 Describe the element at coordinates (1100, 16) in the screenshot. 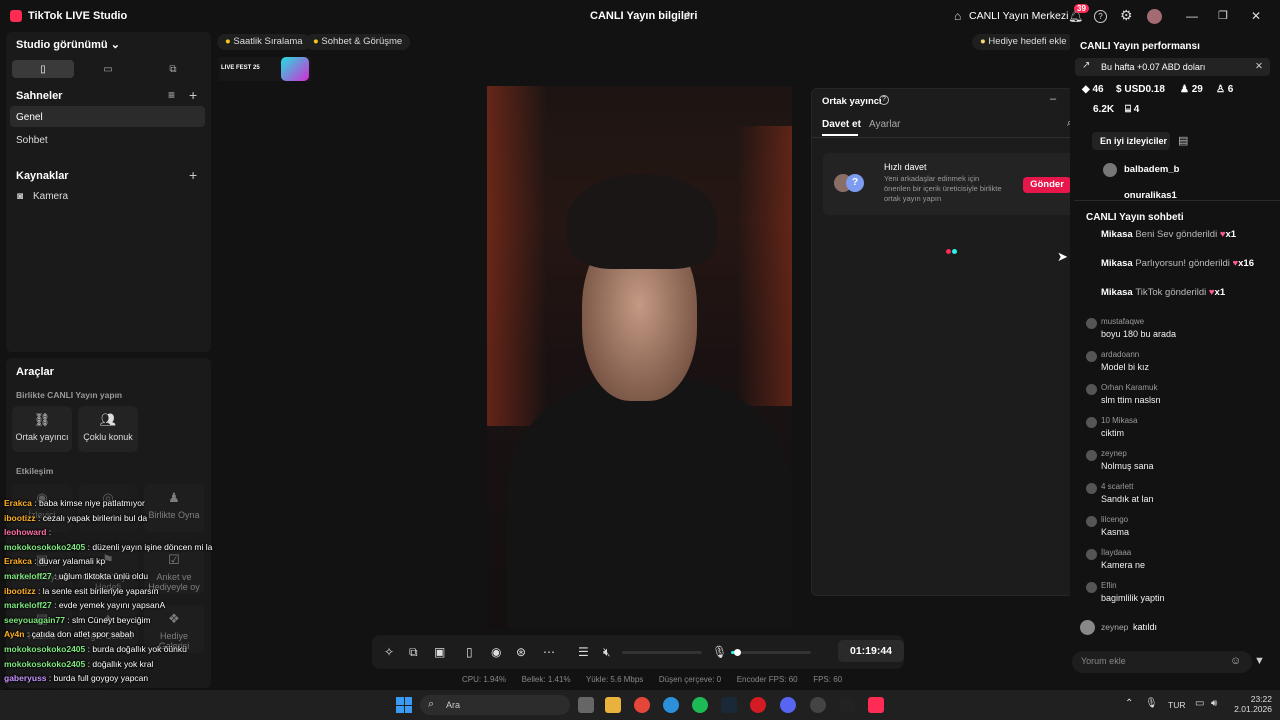

I see `help-icon: ?` at that location.